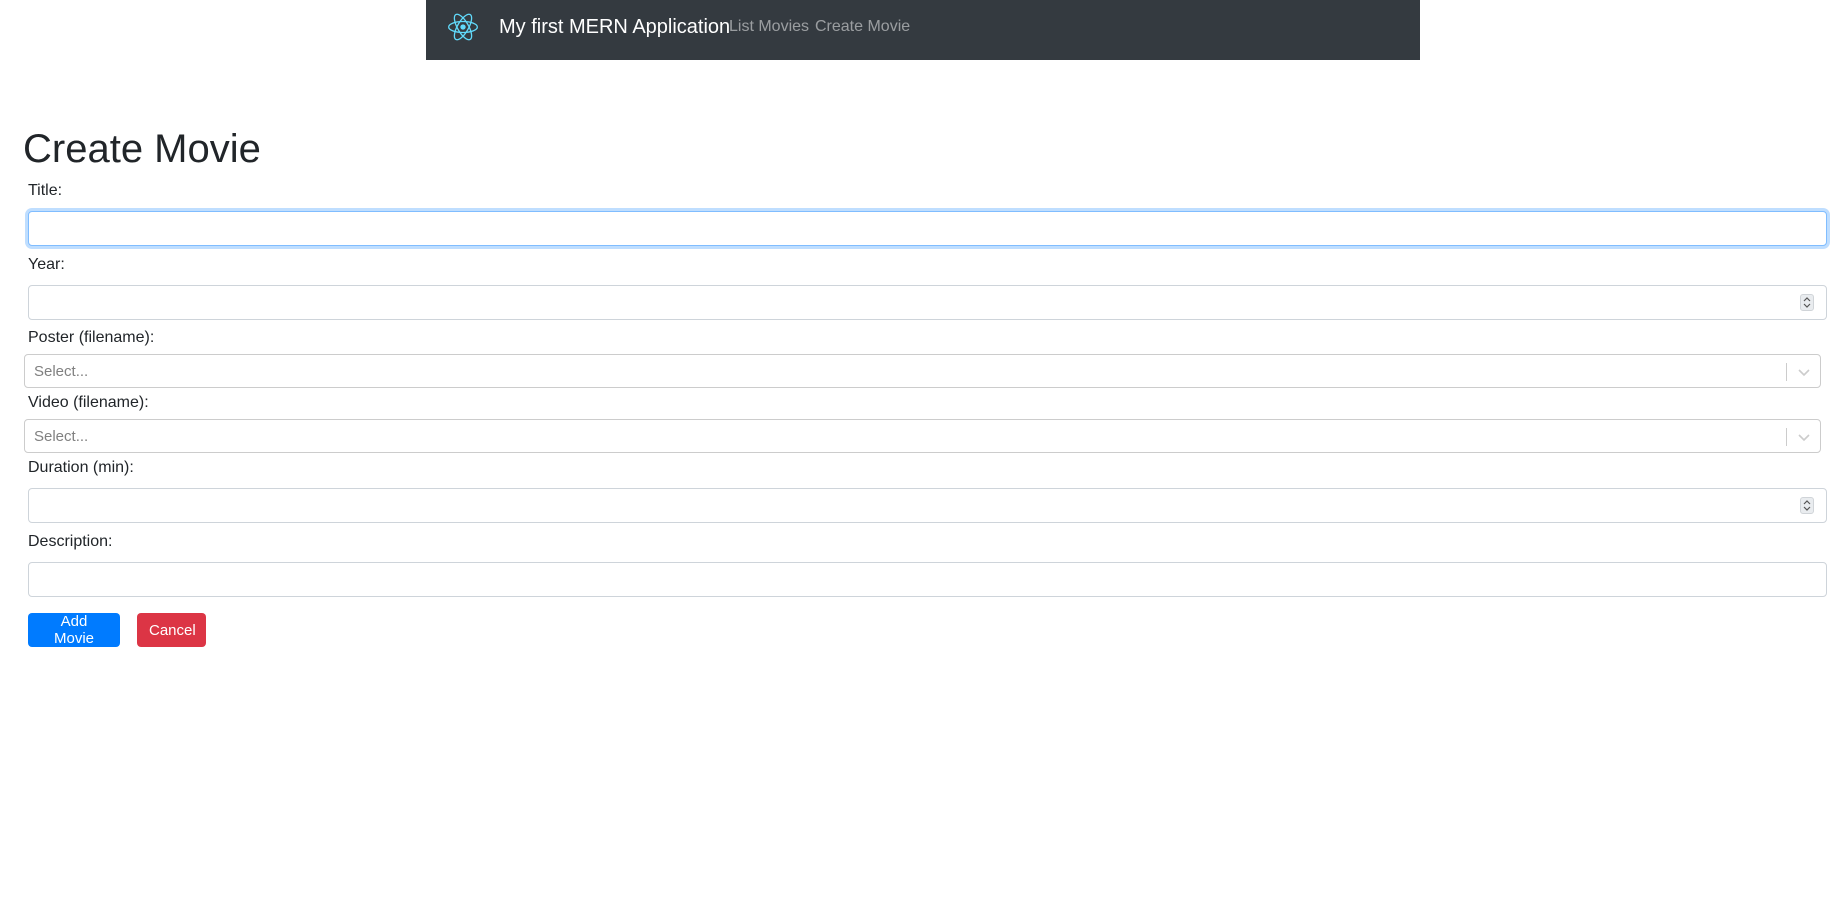  What do you see at coordinates (70, 541) in the screenshot?
I see `description-label: Description:` at bounding box center [70, 541].